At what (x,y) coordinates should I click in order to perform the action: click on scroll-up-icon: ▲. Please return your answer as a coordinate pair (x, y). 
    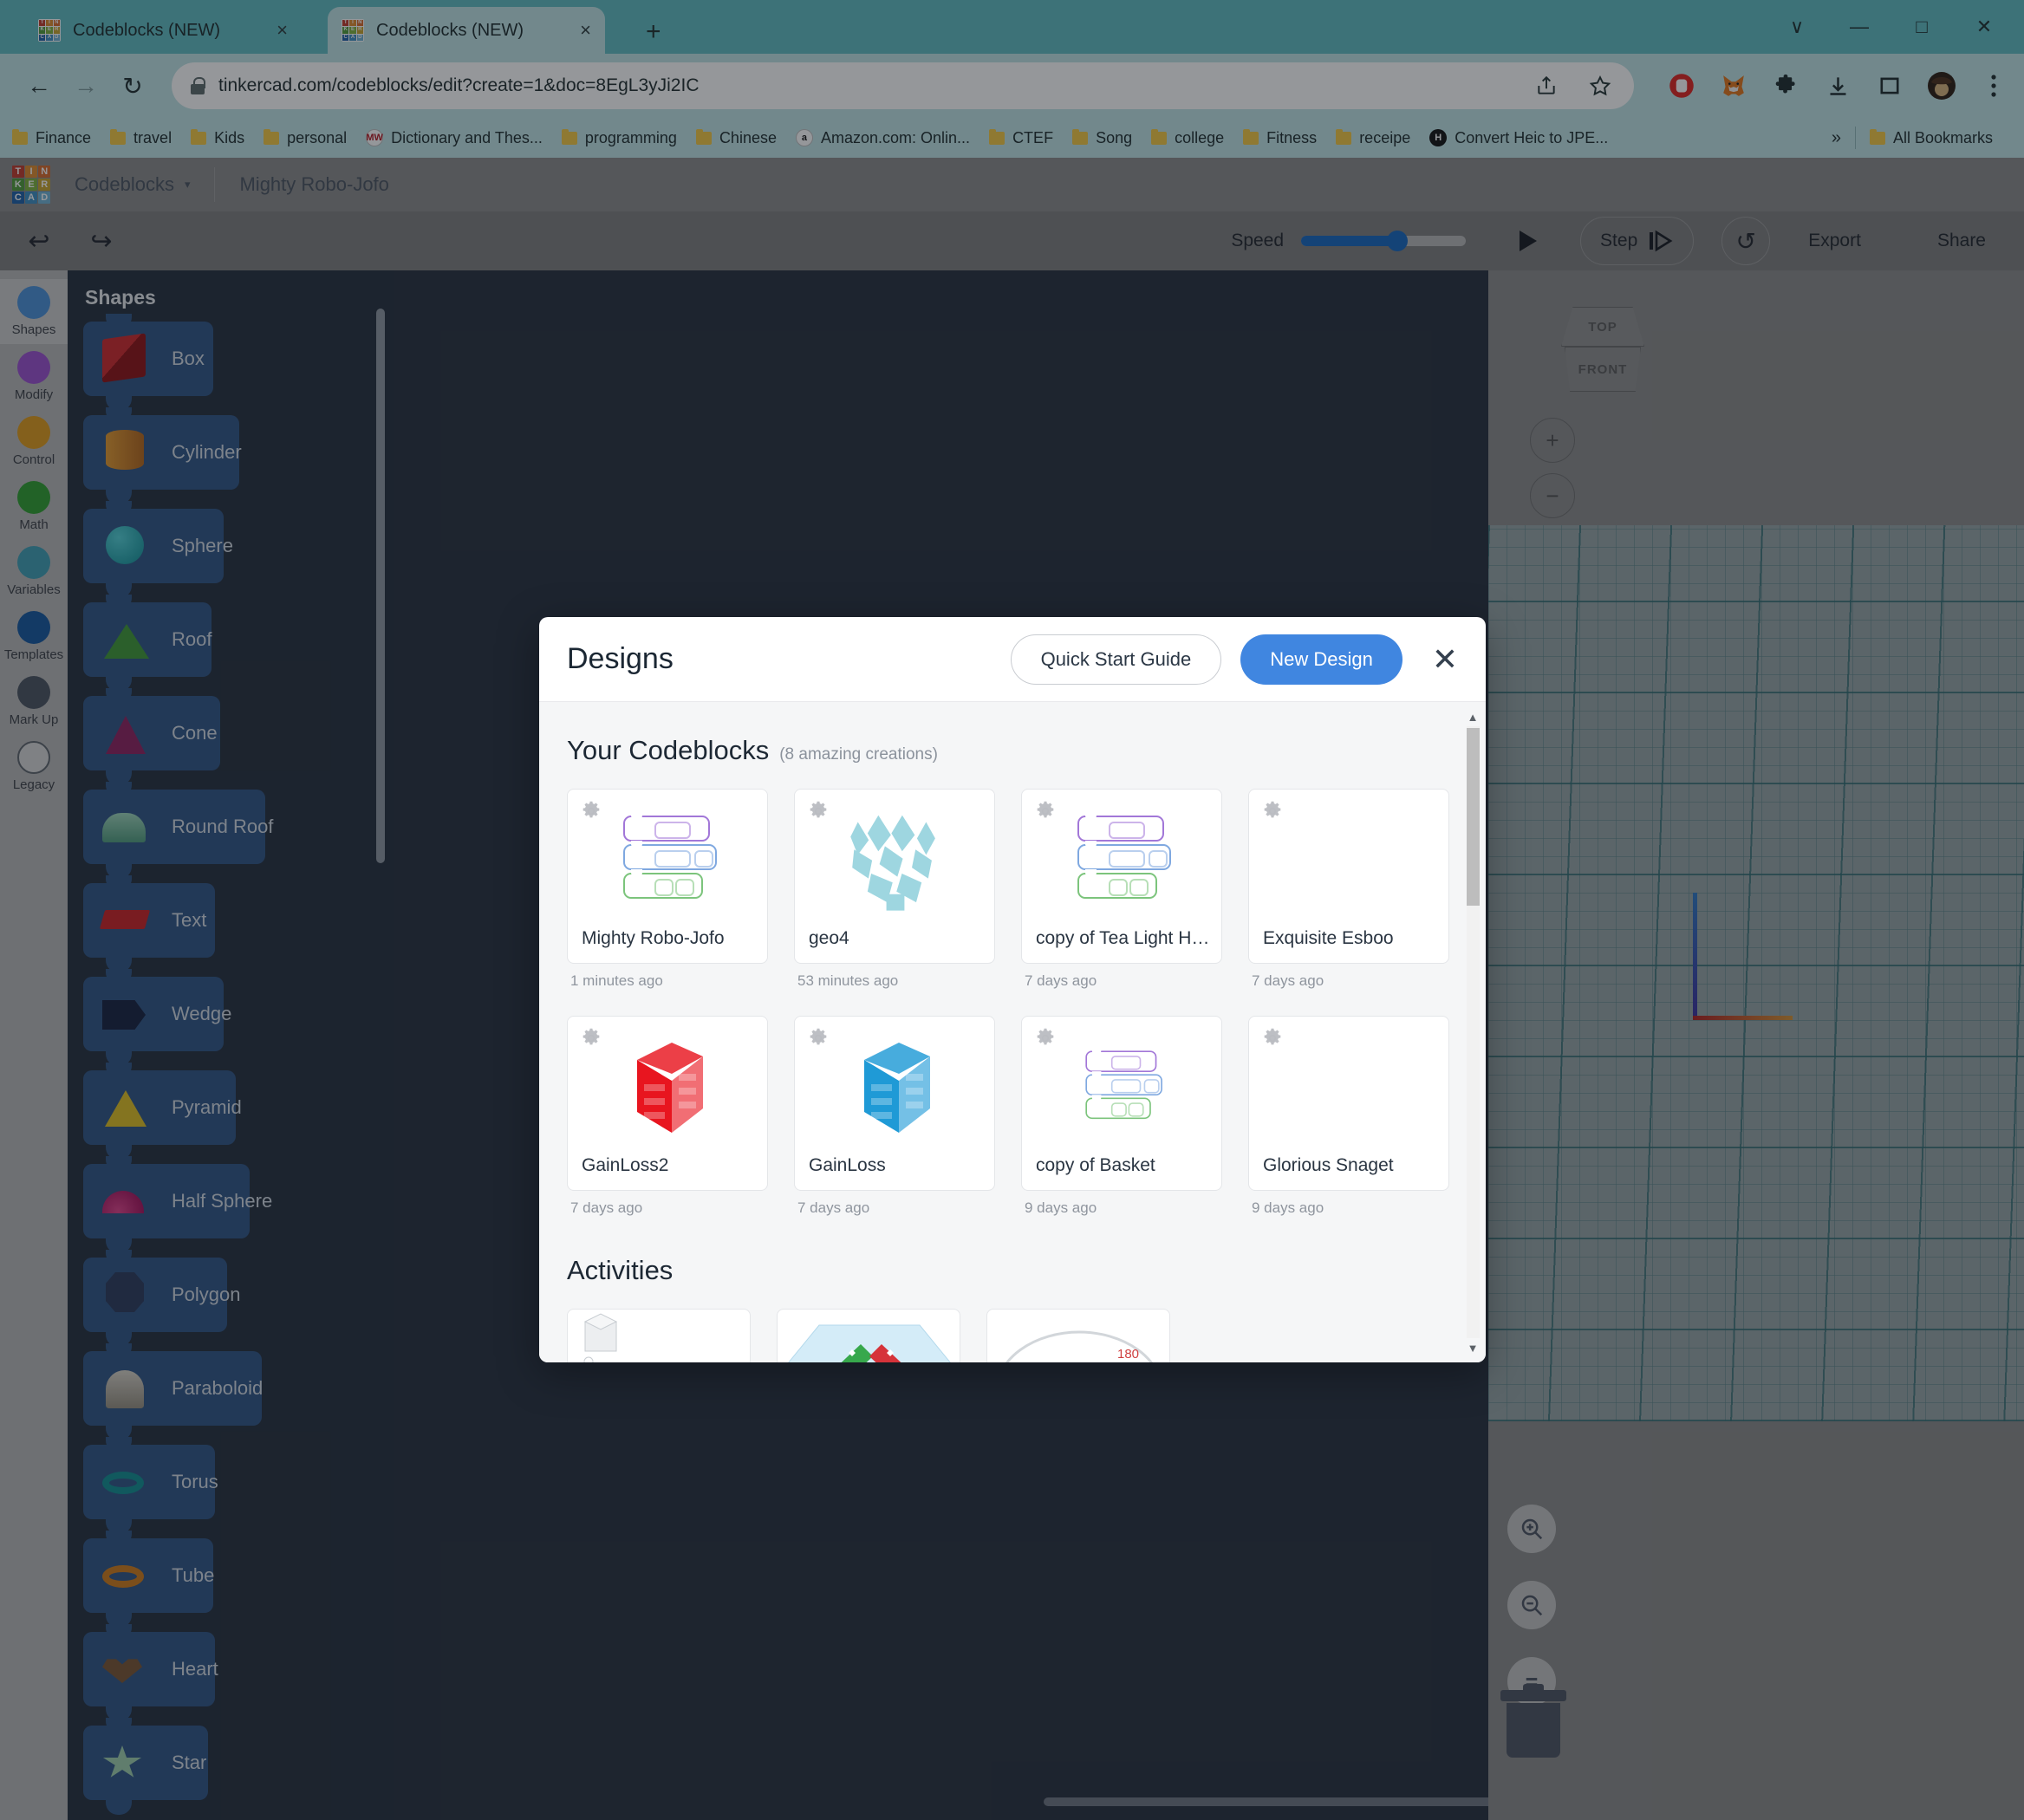
    Looking at the image, I should click on (1473, 717).